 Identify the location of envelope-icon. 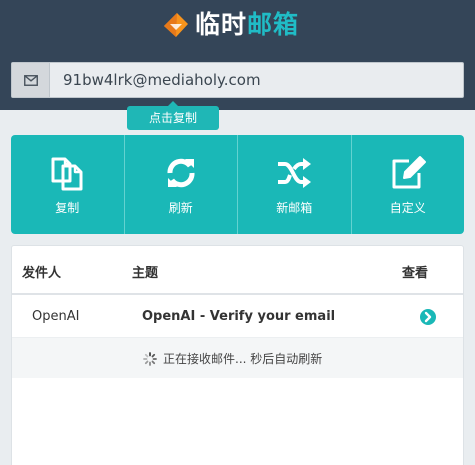
(31, 80).